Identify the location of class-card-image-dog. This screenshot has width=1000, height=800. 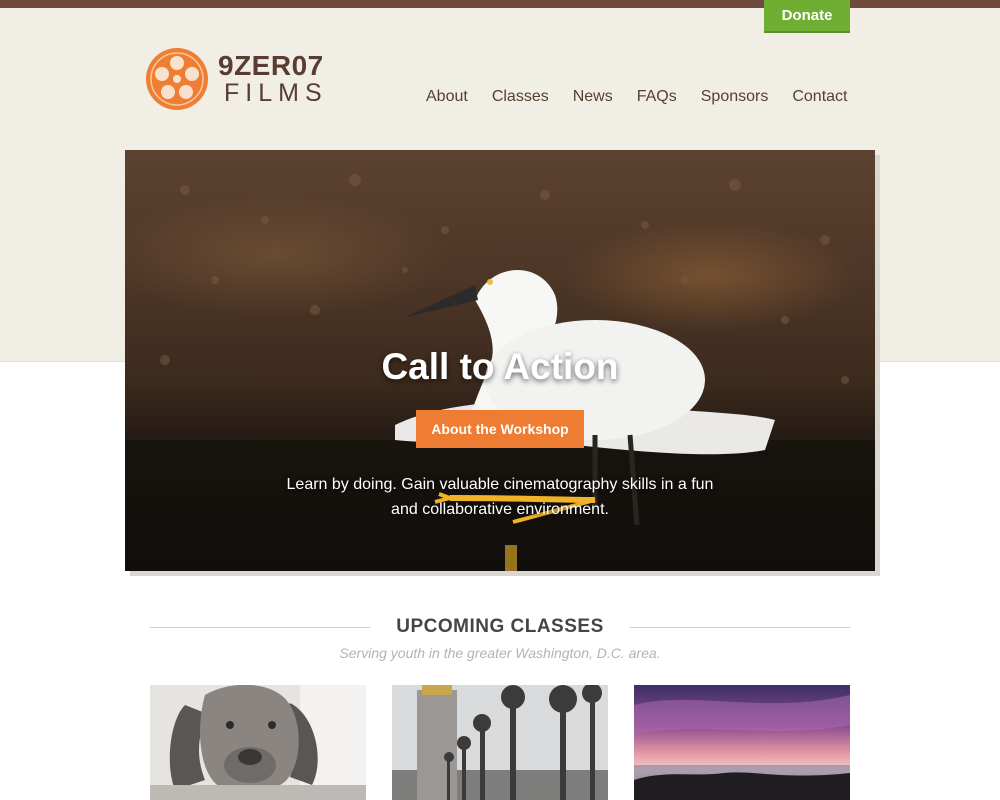
(258, 742).